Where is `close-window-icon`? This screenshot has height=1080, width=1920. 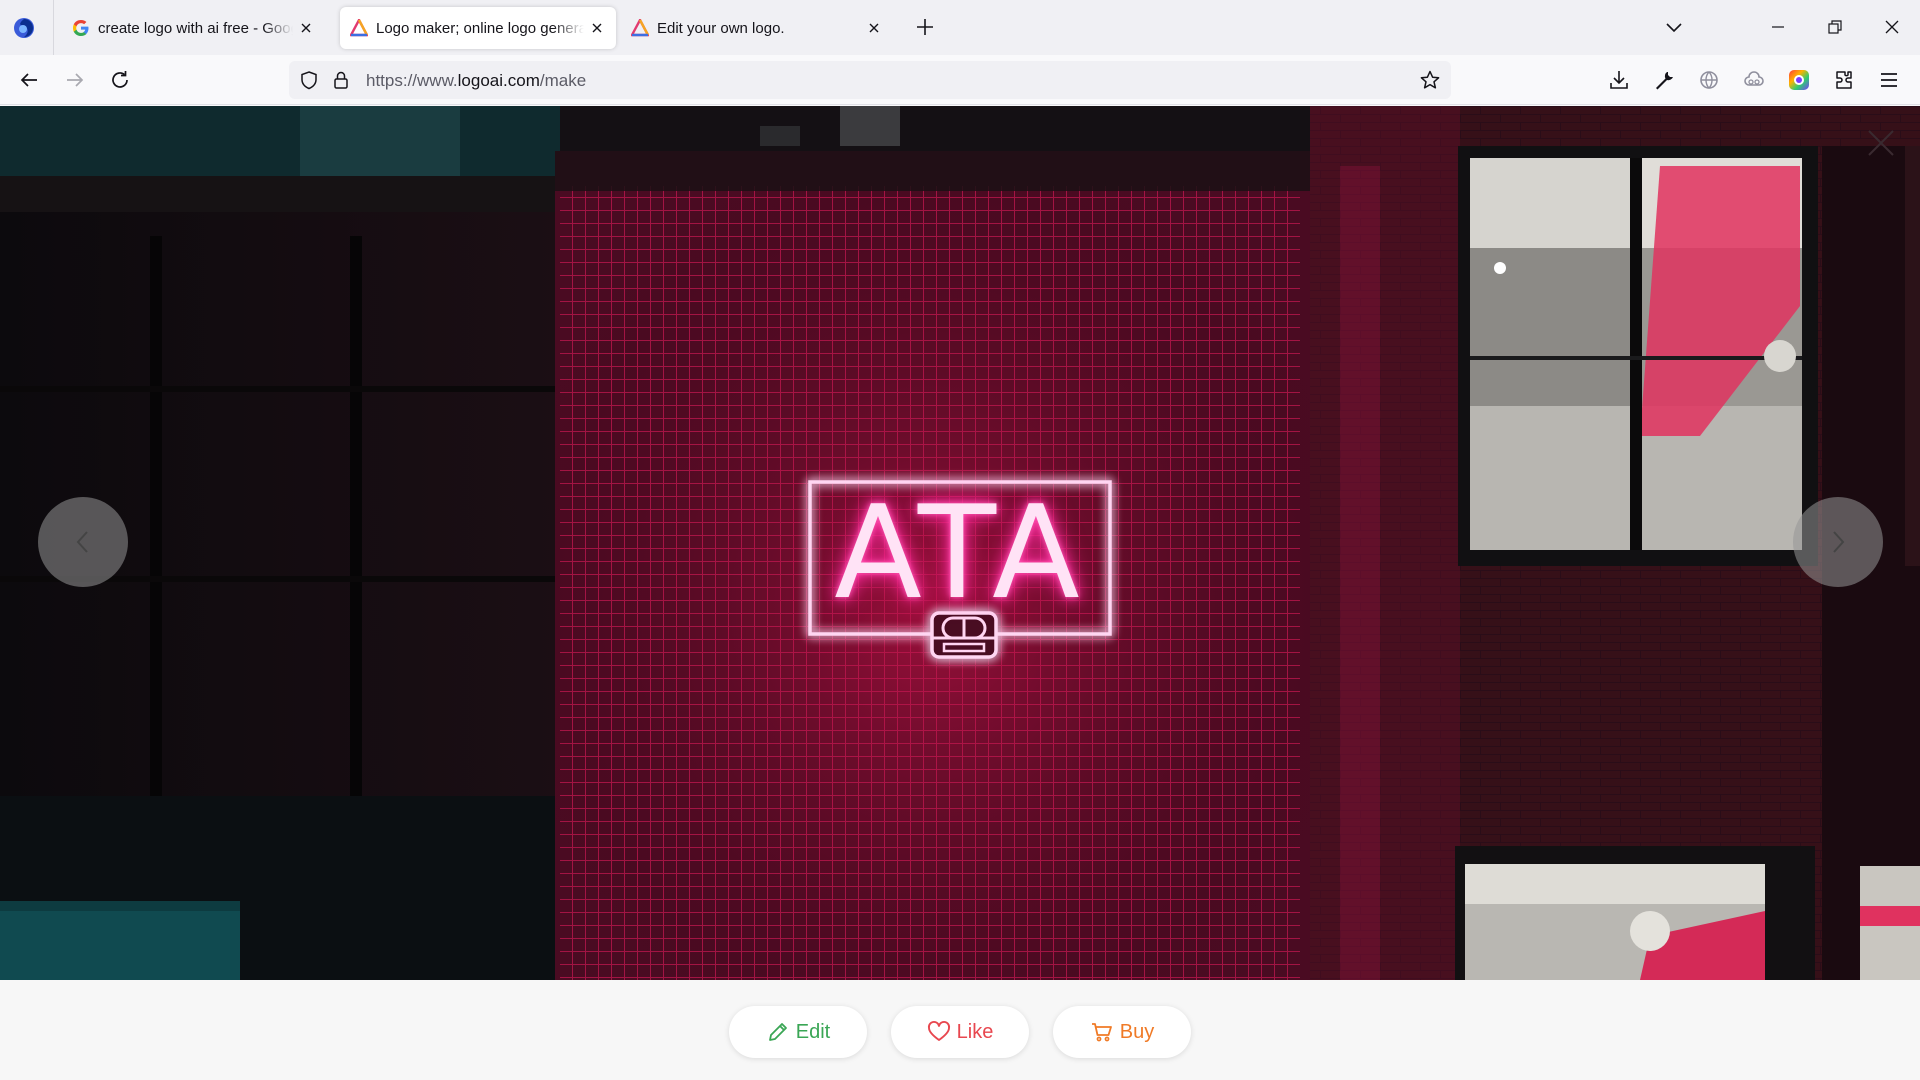
close-window-icon is located at coordinates (1892, 27).